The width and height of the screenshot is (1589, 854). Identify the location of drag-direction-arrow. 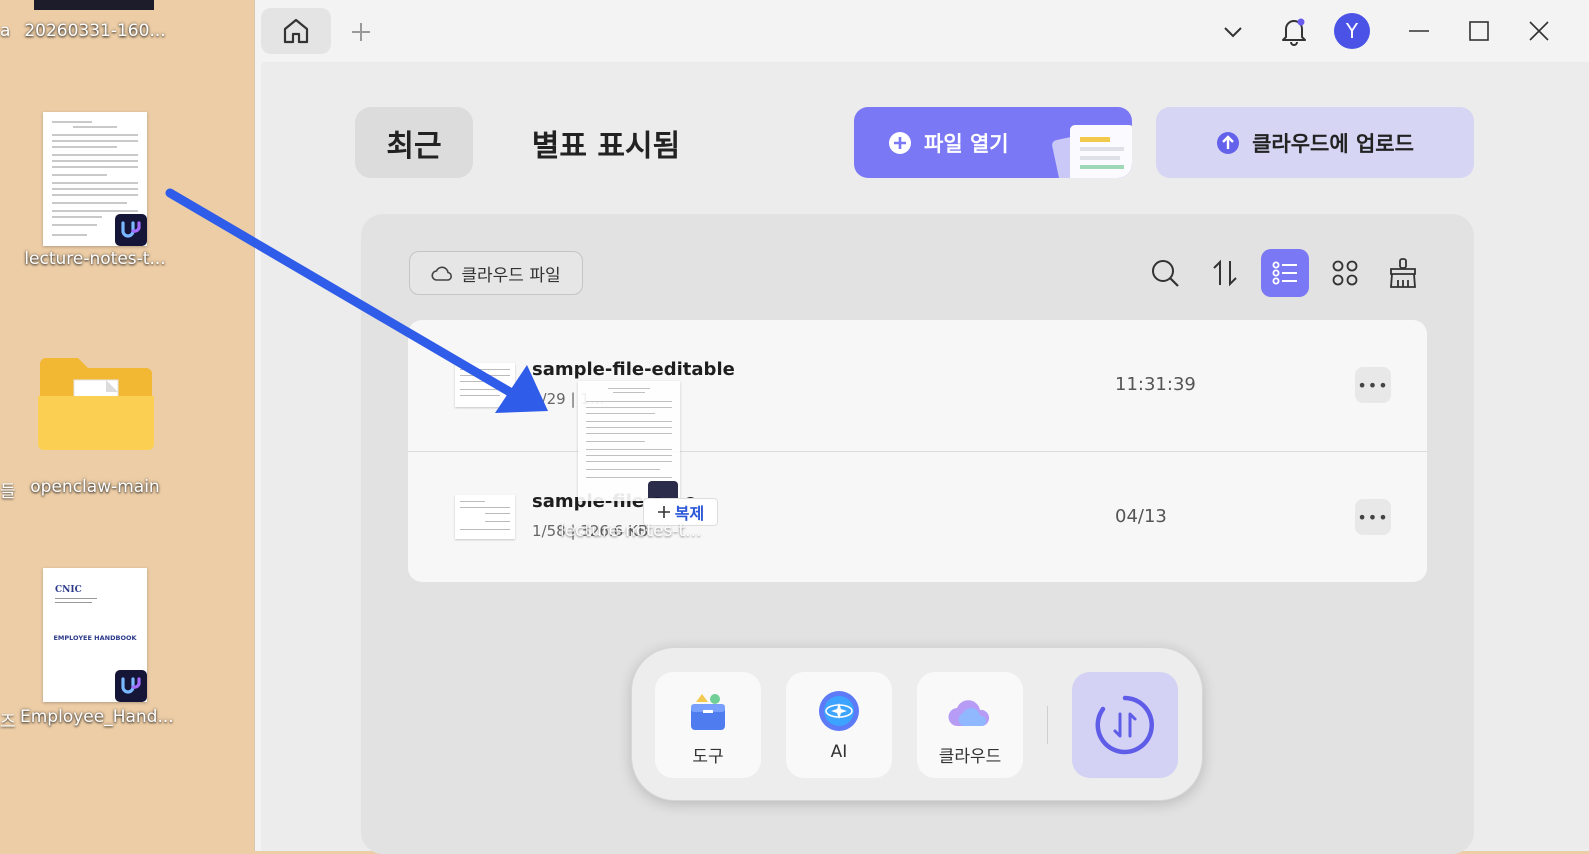
(356, 300).